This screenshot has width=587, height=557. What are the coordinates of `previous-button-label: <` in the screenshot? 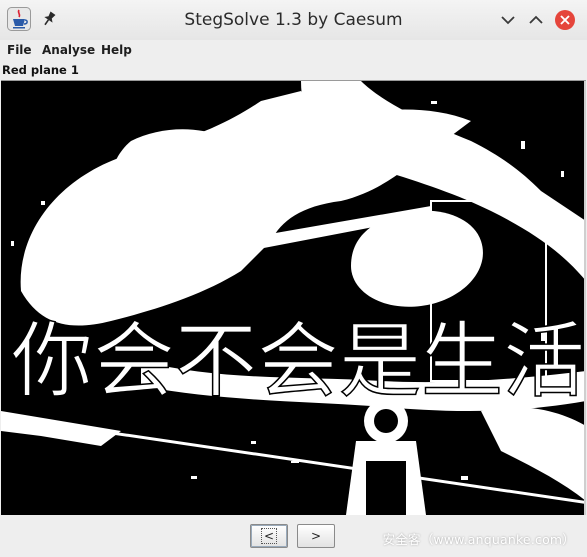 It's located at (269, 536).